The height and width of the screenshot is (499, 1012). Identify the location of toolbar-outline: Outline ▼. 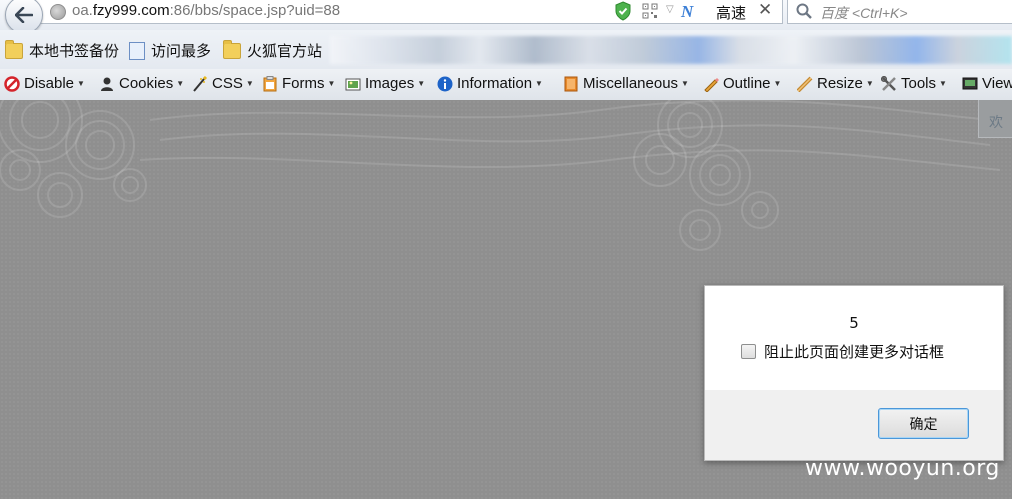
(742, 83).